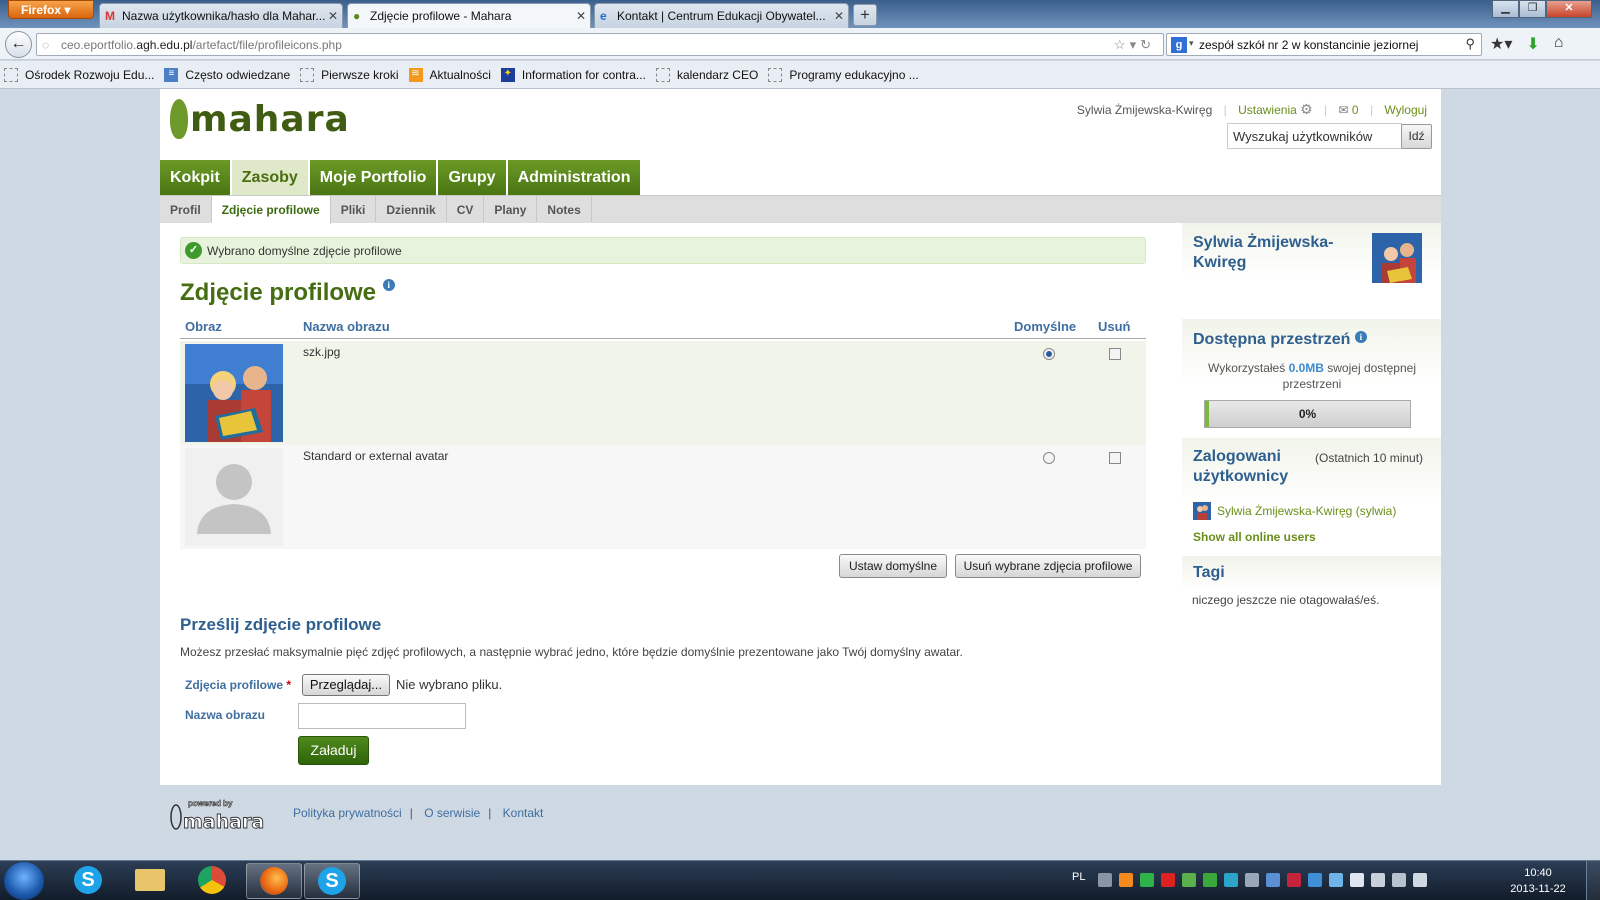 The height and width of the screenshot is (900, 1600). What do you see at coordinates (449, 74) in the screenshot?
I see `bookmark-item: ≋ Aktualności` at bounding box center [449, 74].